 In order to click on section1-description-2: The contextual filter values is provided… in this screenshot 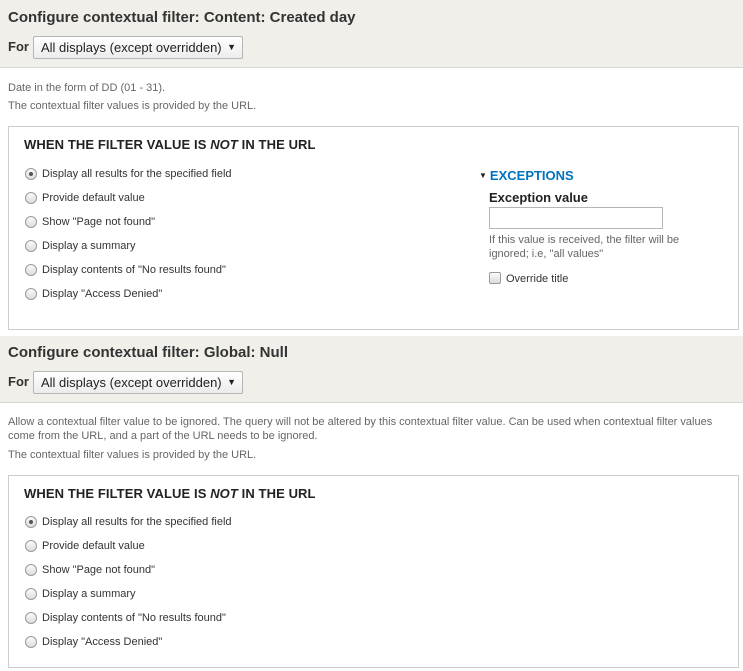, I will do `click(132, 106)`.